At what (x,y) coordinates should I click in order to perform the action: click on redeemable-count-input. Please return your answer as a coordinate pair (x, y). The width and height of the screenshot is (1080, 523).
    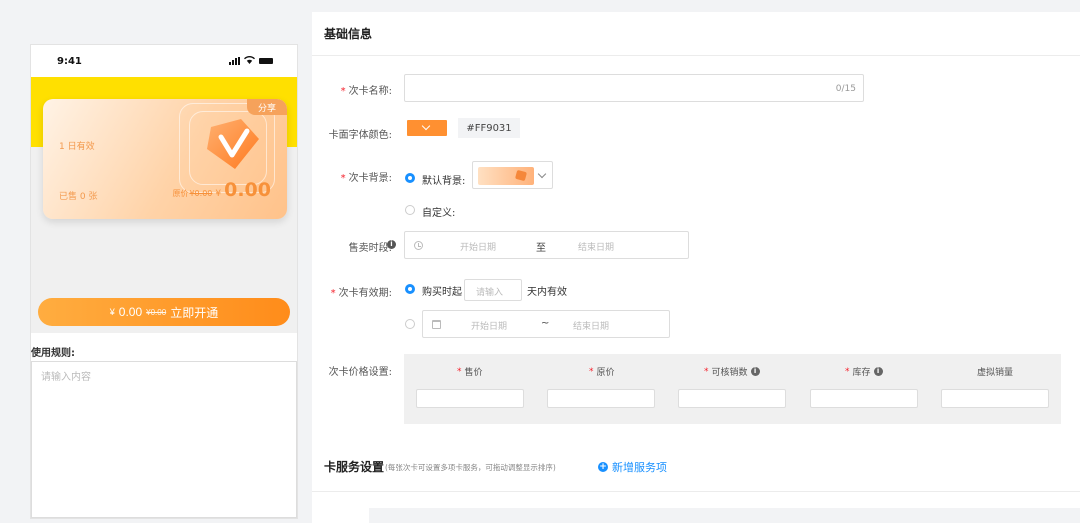
    Looking at the image, I should click on (732, 398).